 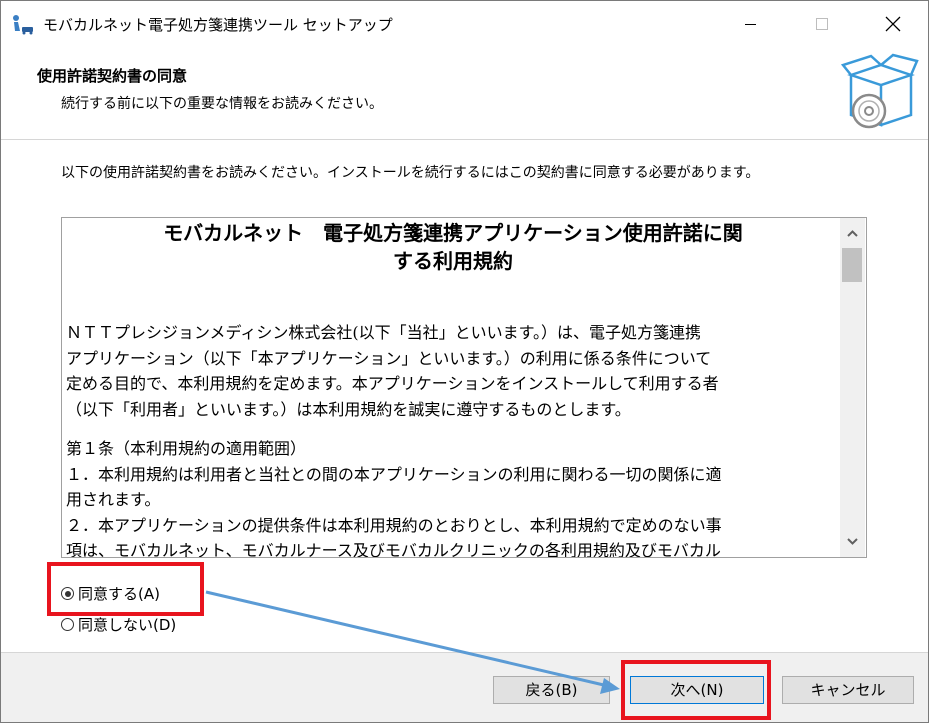 What do you see at coordinates (67, 593) in the screenshot?
I see `radio-checked-icon` at bounding box center [67, 593].